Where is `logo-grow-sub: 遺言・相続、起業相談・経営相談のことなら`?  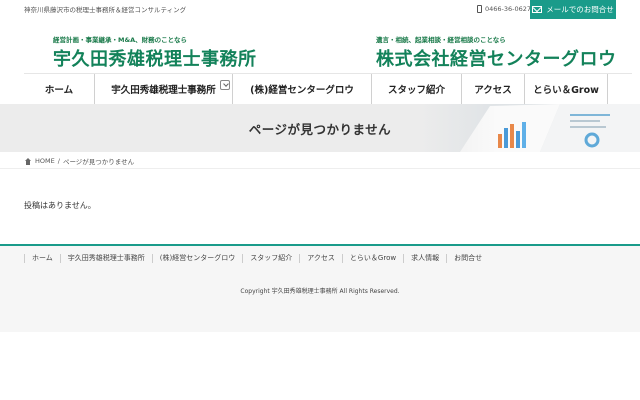 logo-grow-sub: 遺言・相続、起業相談・経営相談のことなら is located at coordinates (441, 40).